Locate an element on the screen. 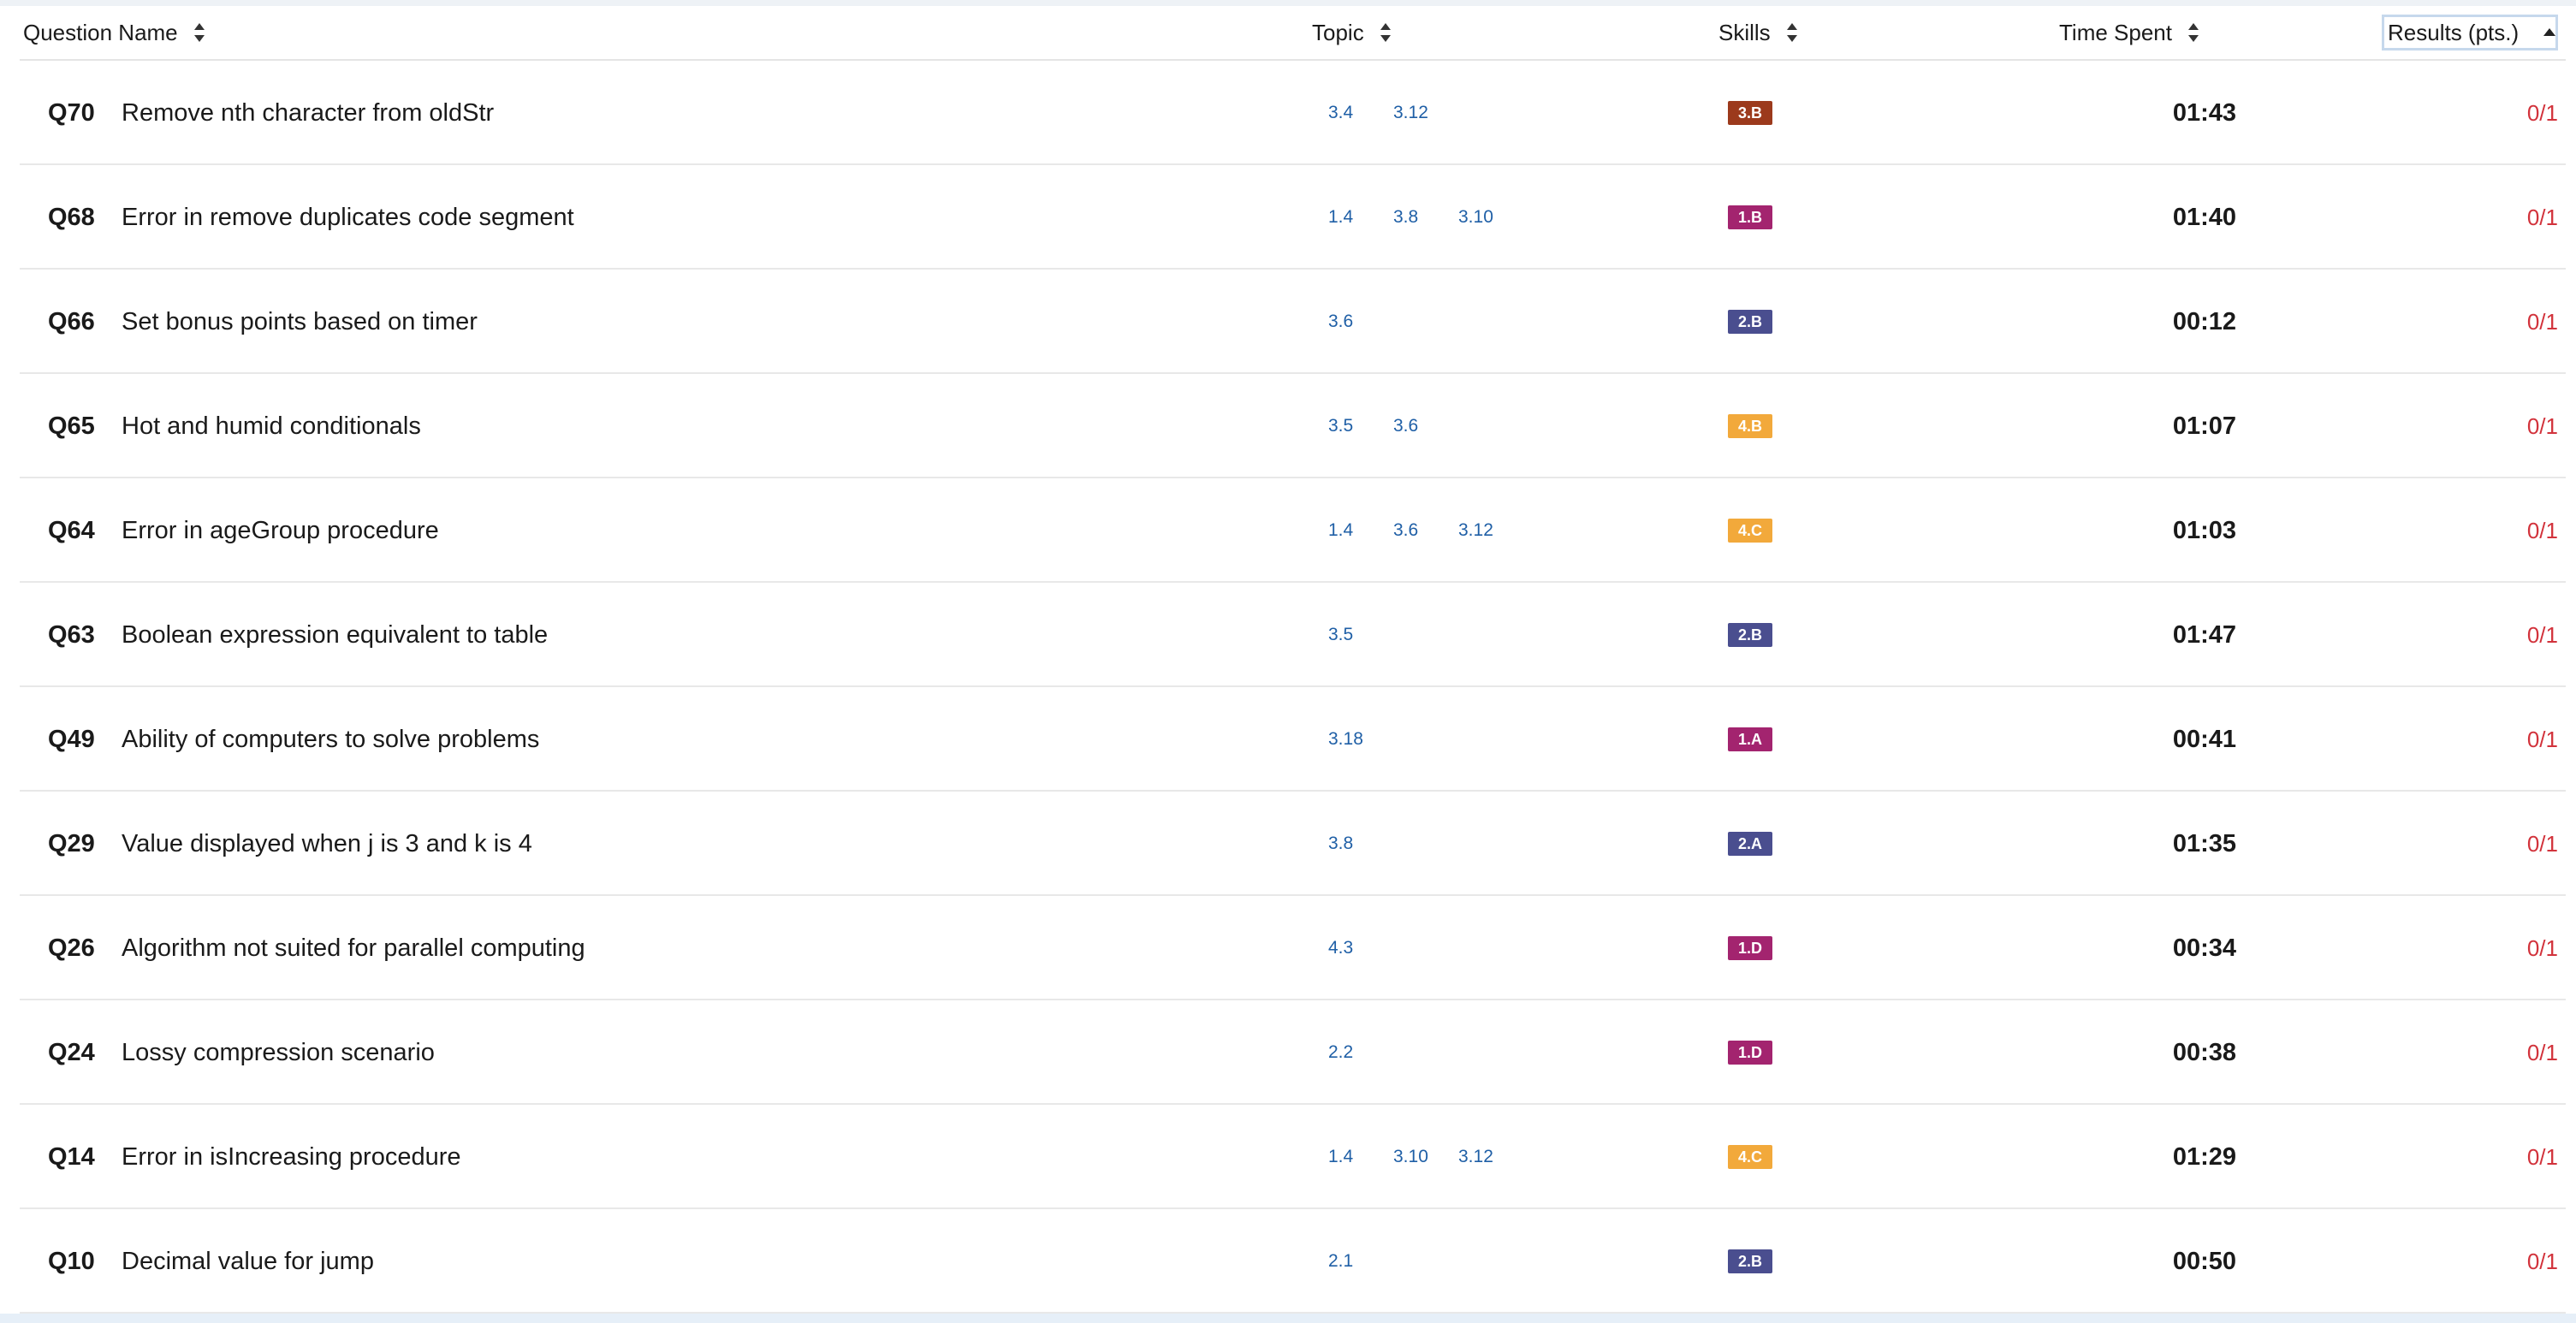 This screenshot has width=2576, height=1323. topic-list: 2.2 is located at coordinates (1425, 1052).